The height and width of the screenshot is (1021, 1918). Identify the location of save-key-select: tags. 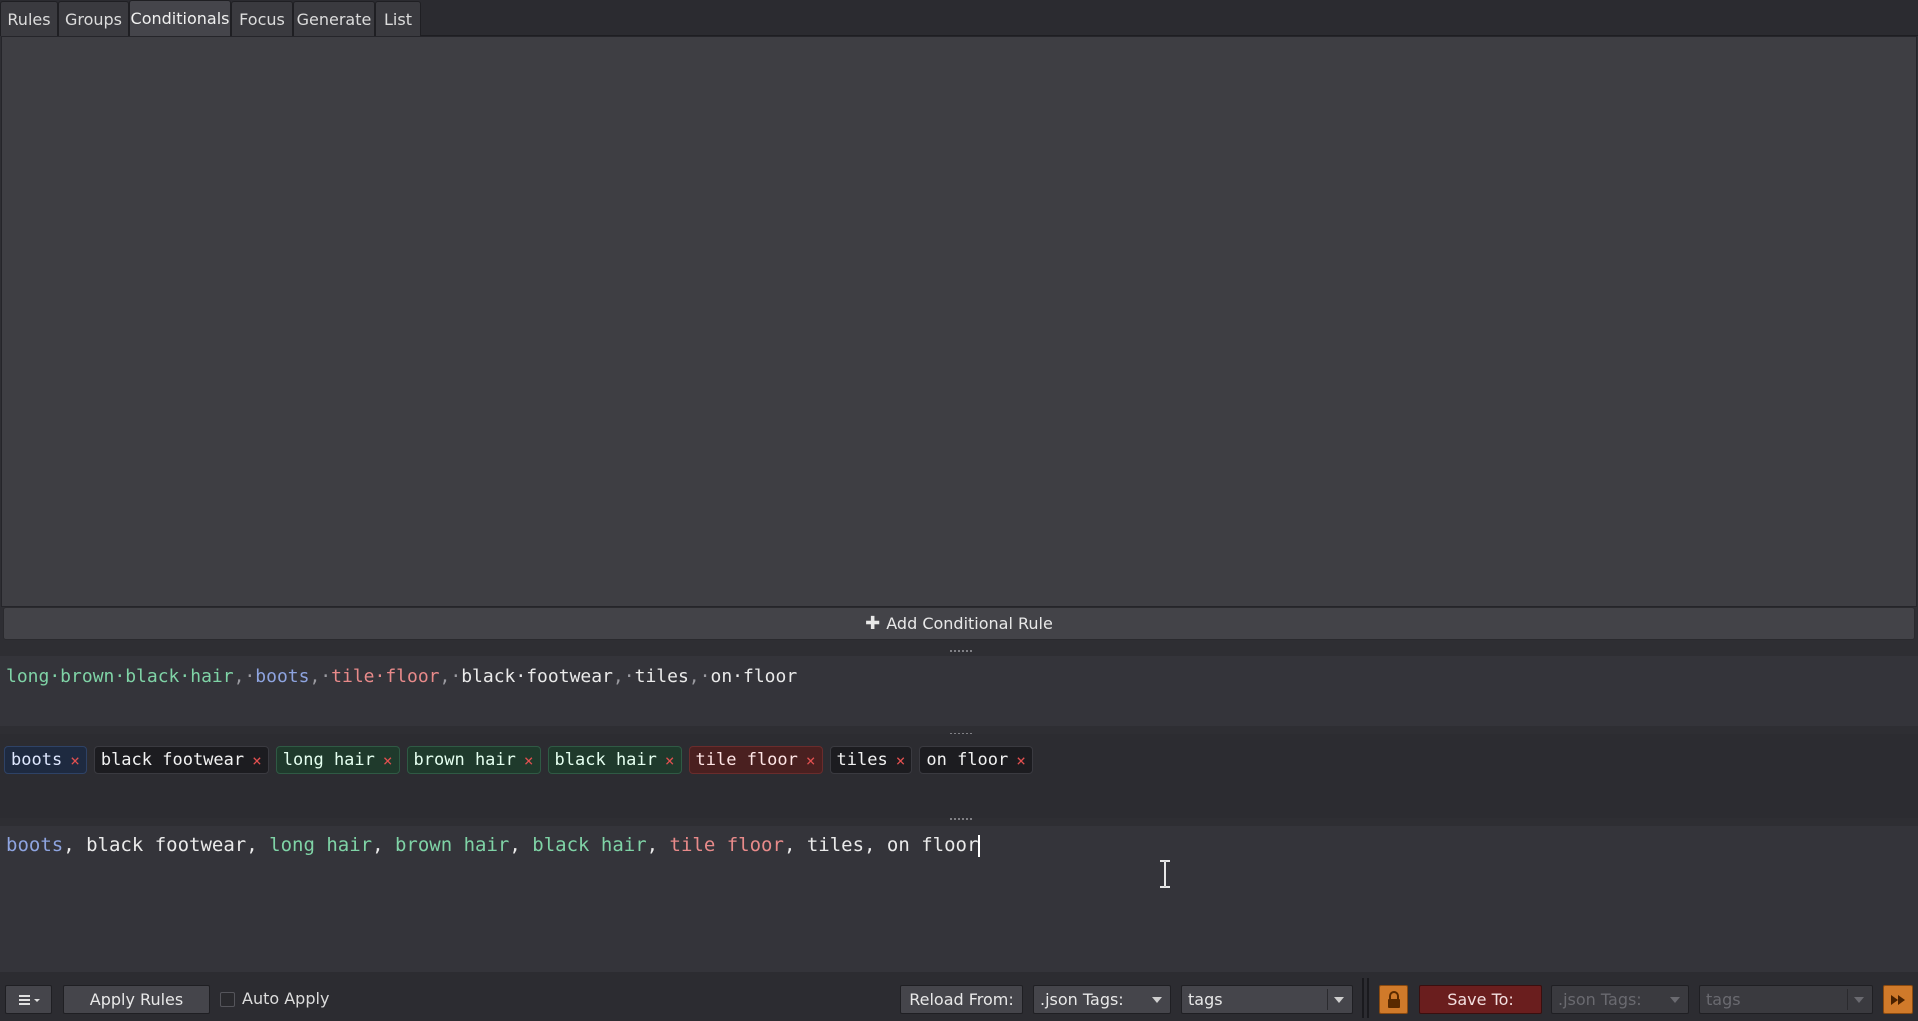
(1786, 999).